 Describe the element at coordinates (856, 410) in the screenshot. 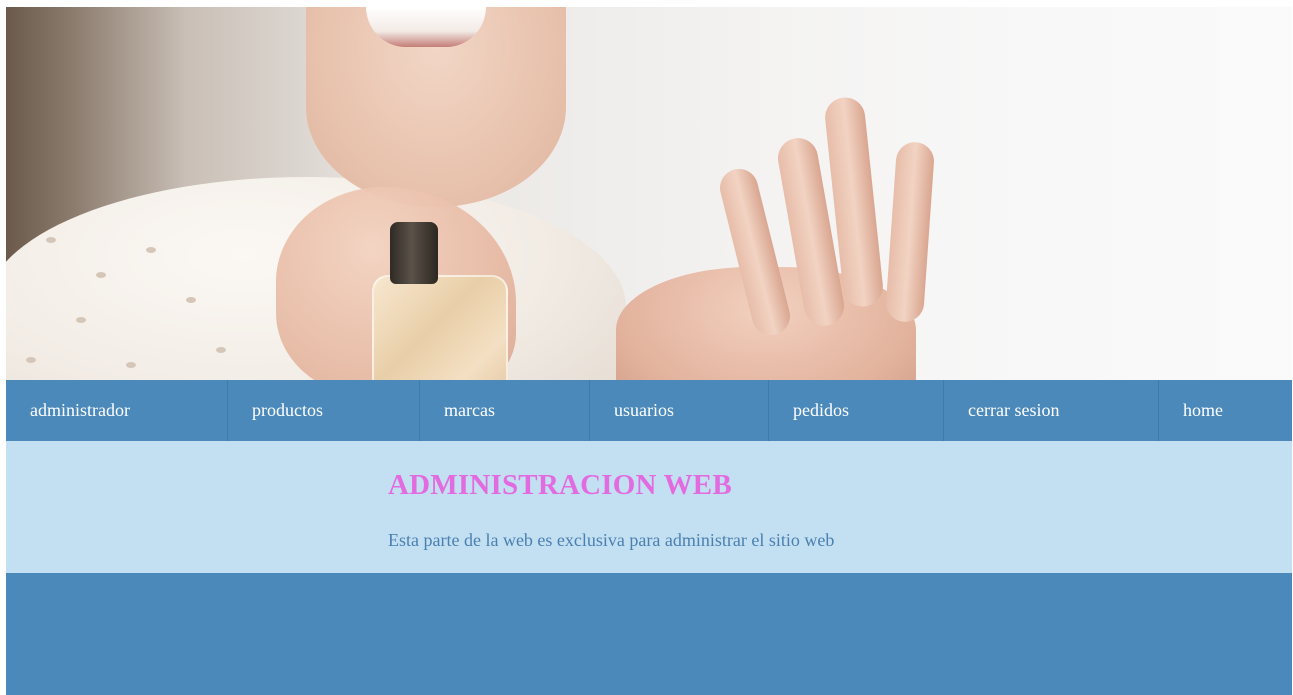

I see `nav-item-pedidos: pedidos` at that location.